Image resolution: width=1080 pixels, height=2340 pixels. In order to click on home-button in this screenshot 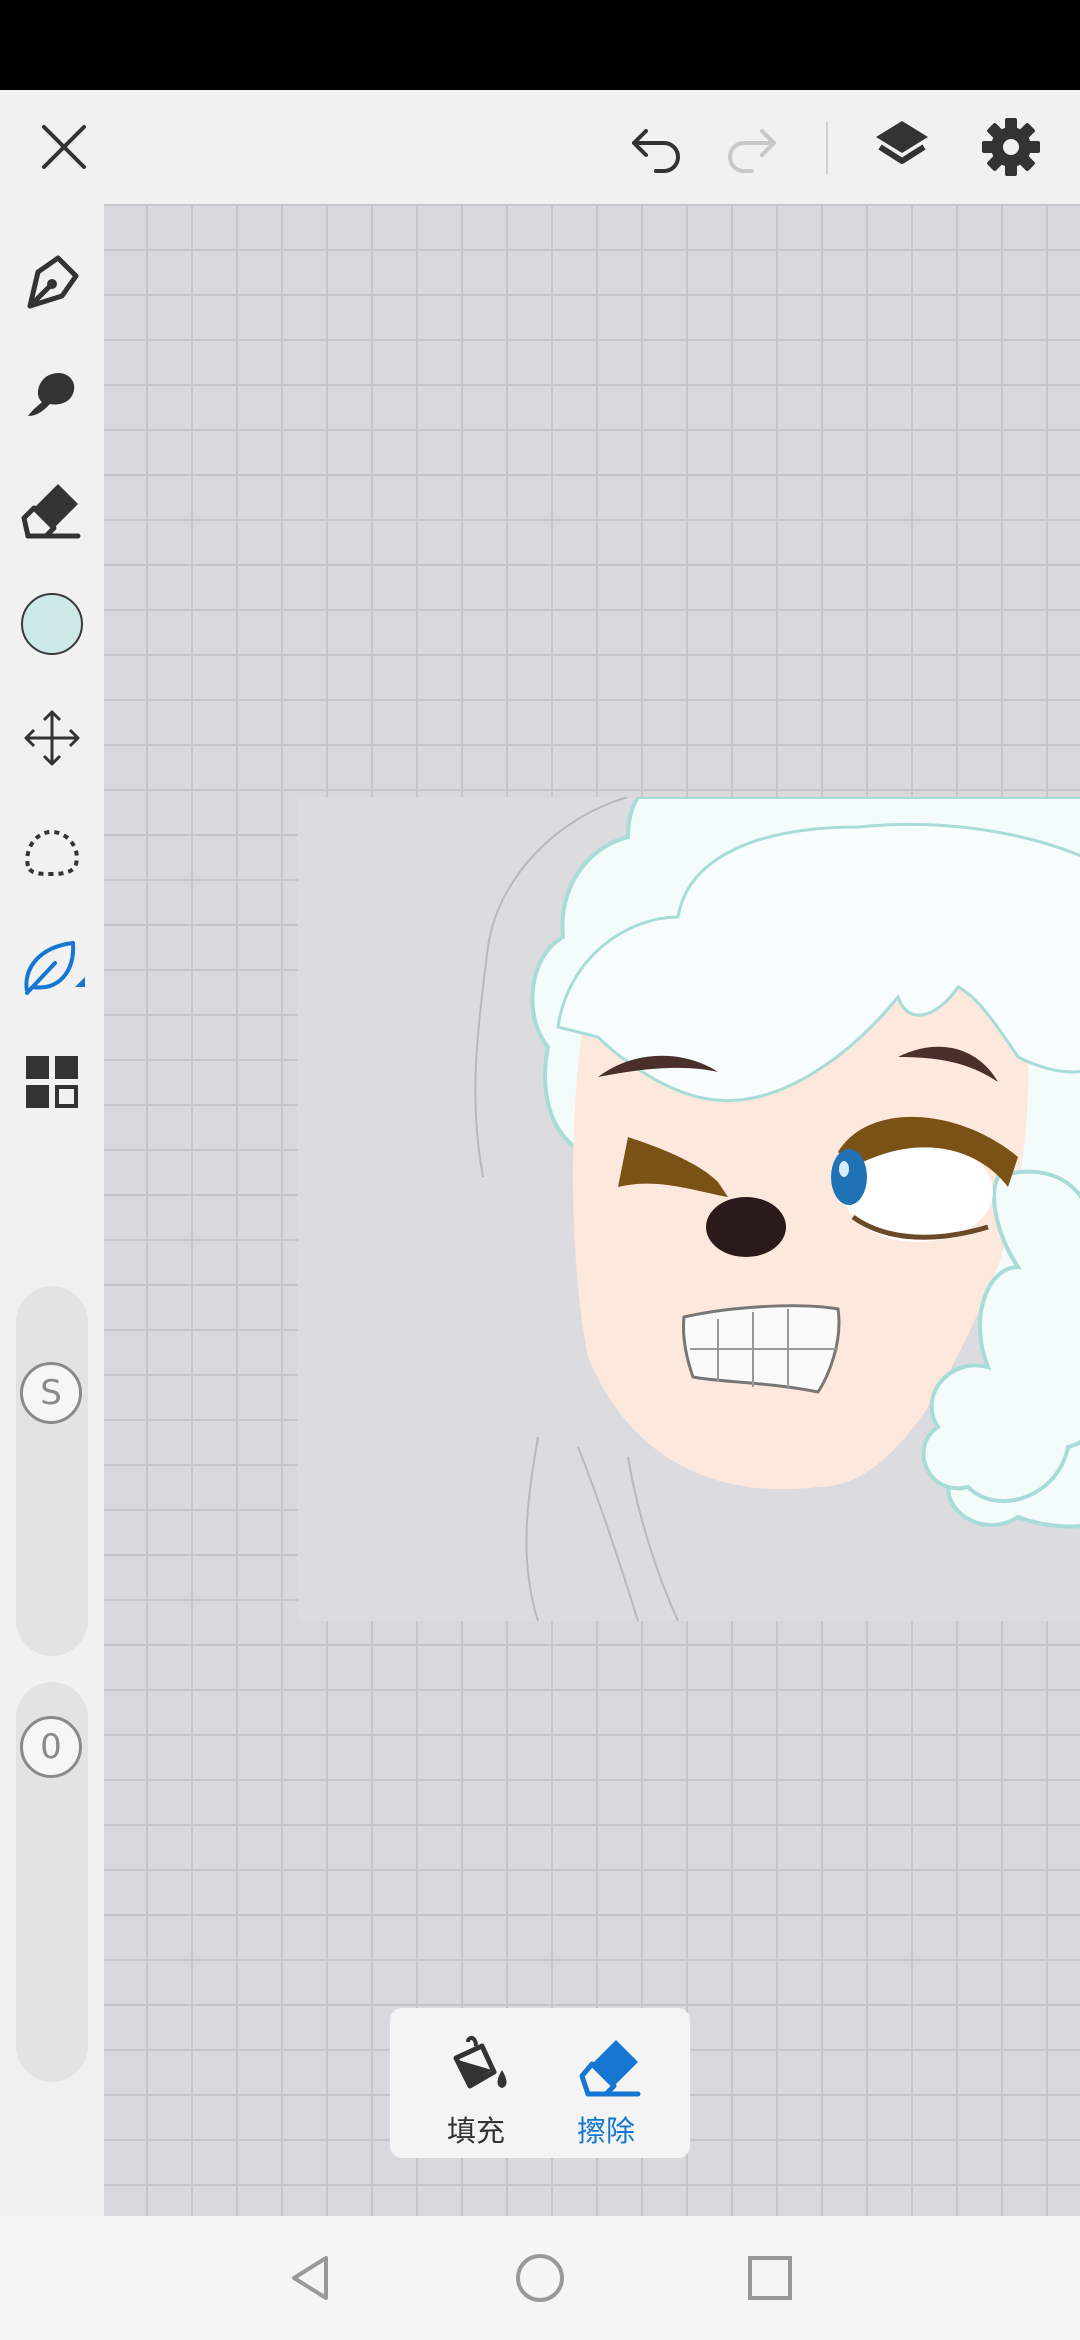, I will do `click(540, 2278)`.